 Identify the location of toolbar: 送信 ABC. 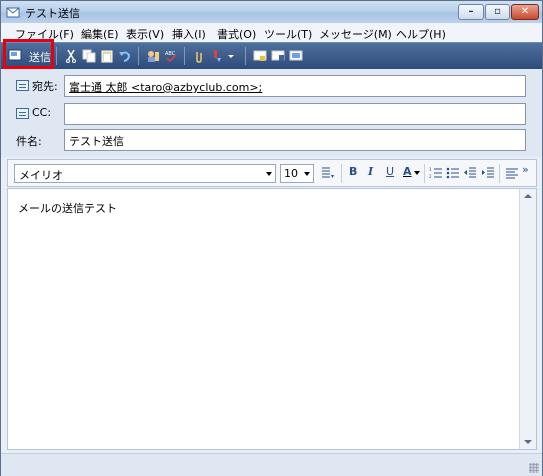
(271, 56).